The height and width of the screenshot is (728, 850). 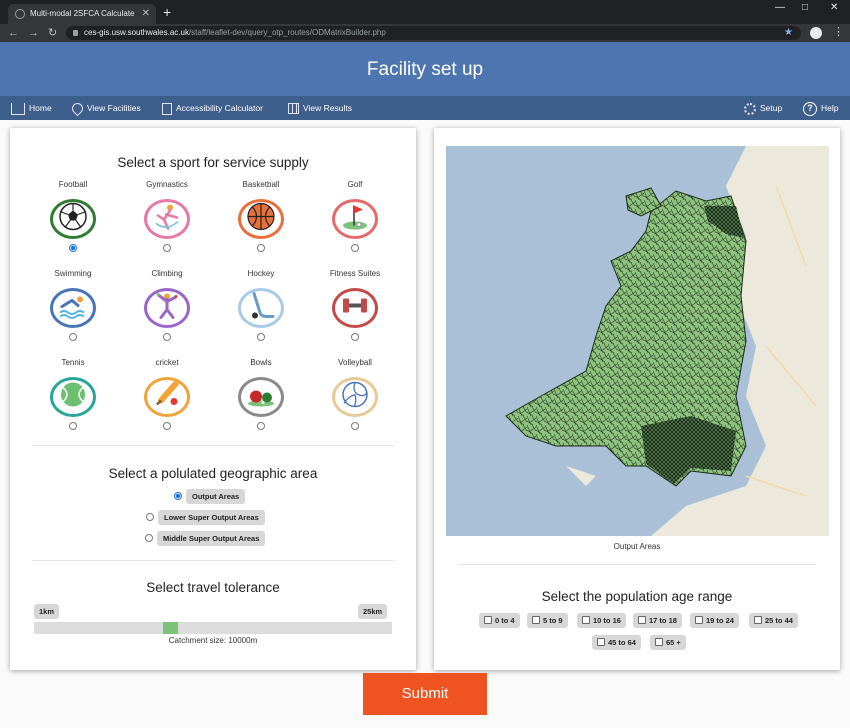 I want to click on sport-label: Fitness Suites, so click(x=355, y=273).